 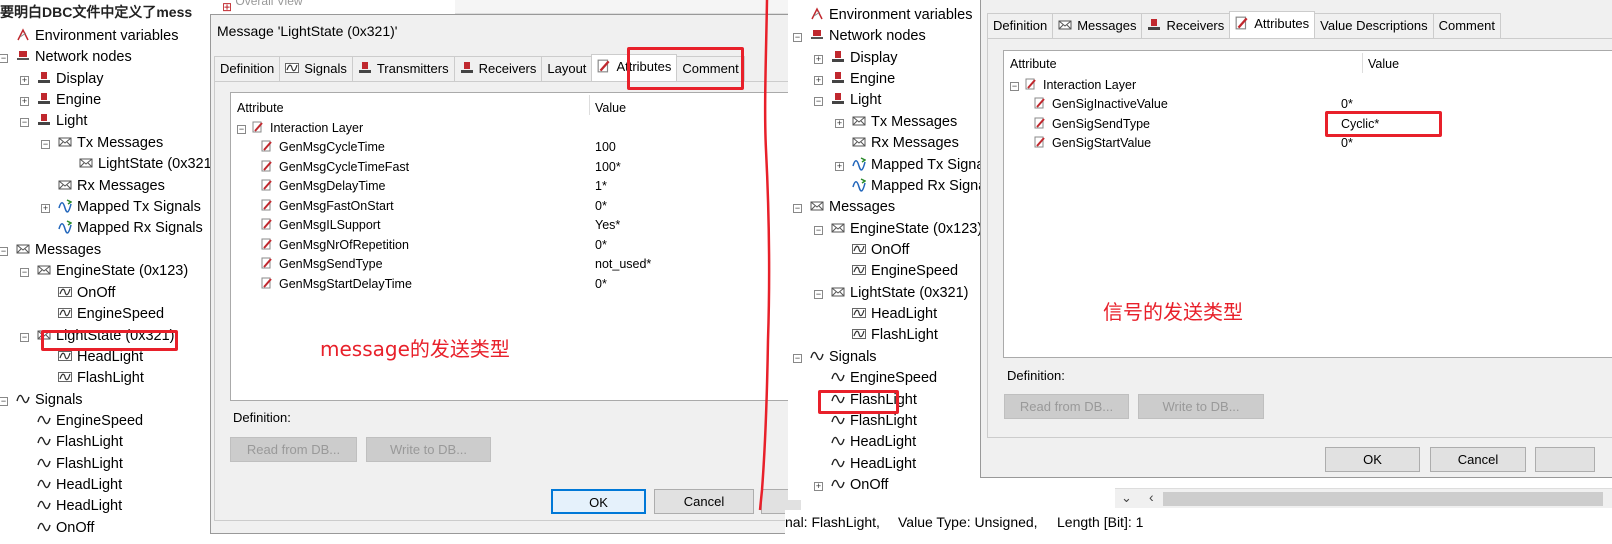 I want to click on attr-row: GenMsgCycleTime, so click(x=323, y=147).